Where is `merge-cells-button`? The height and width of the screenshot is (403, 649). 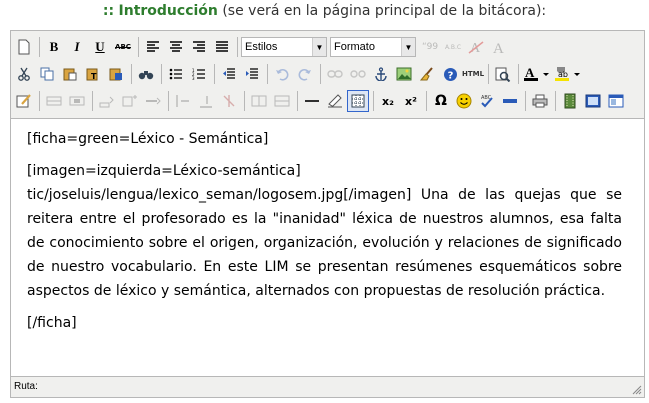 merge-cells-button is located at coordinates (282, 101).